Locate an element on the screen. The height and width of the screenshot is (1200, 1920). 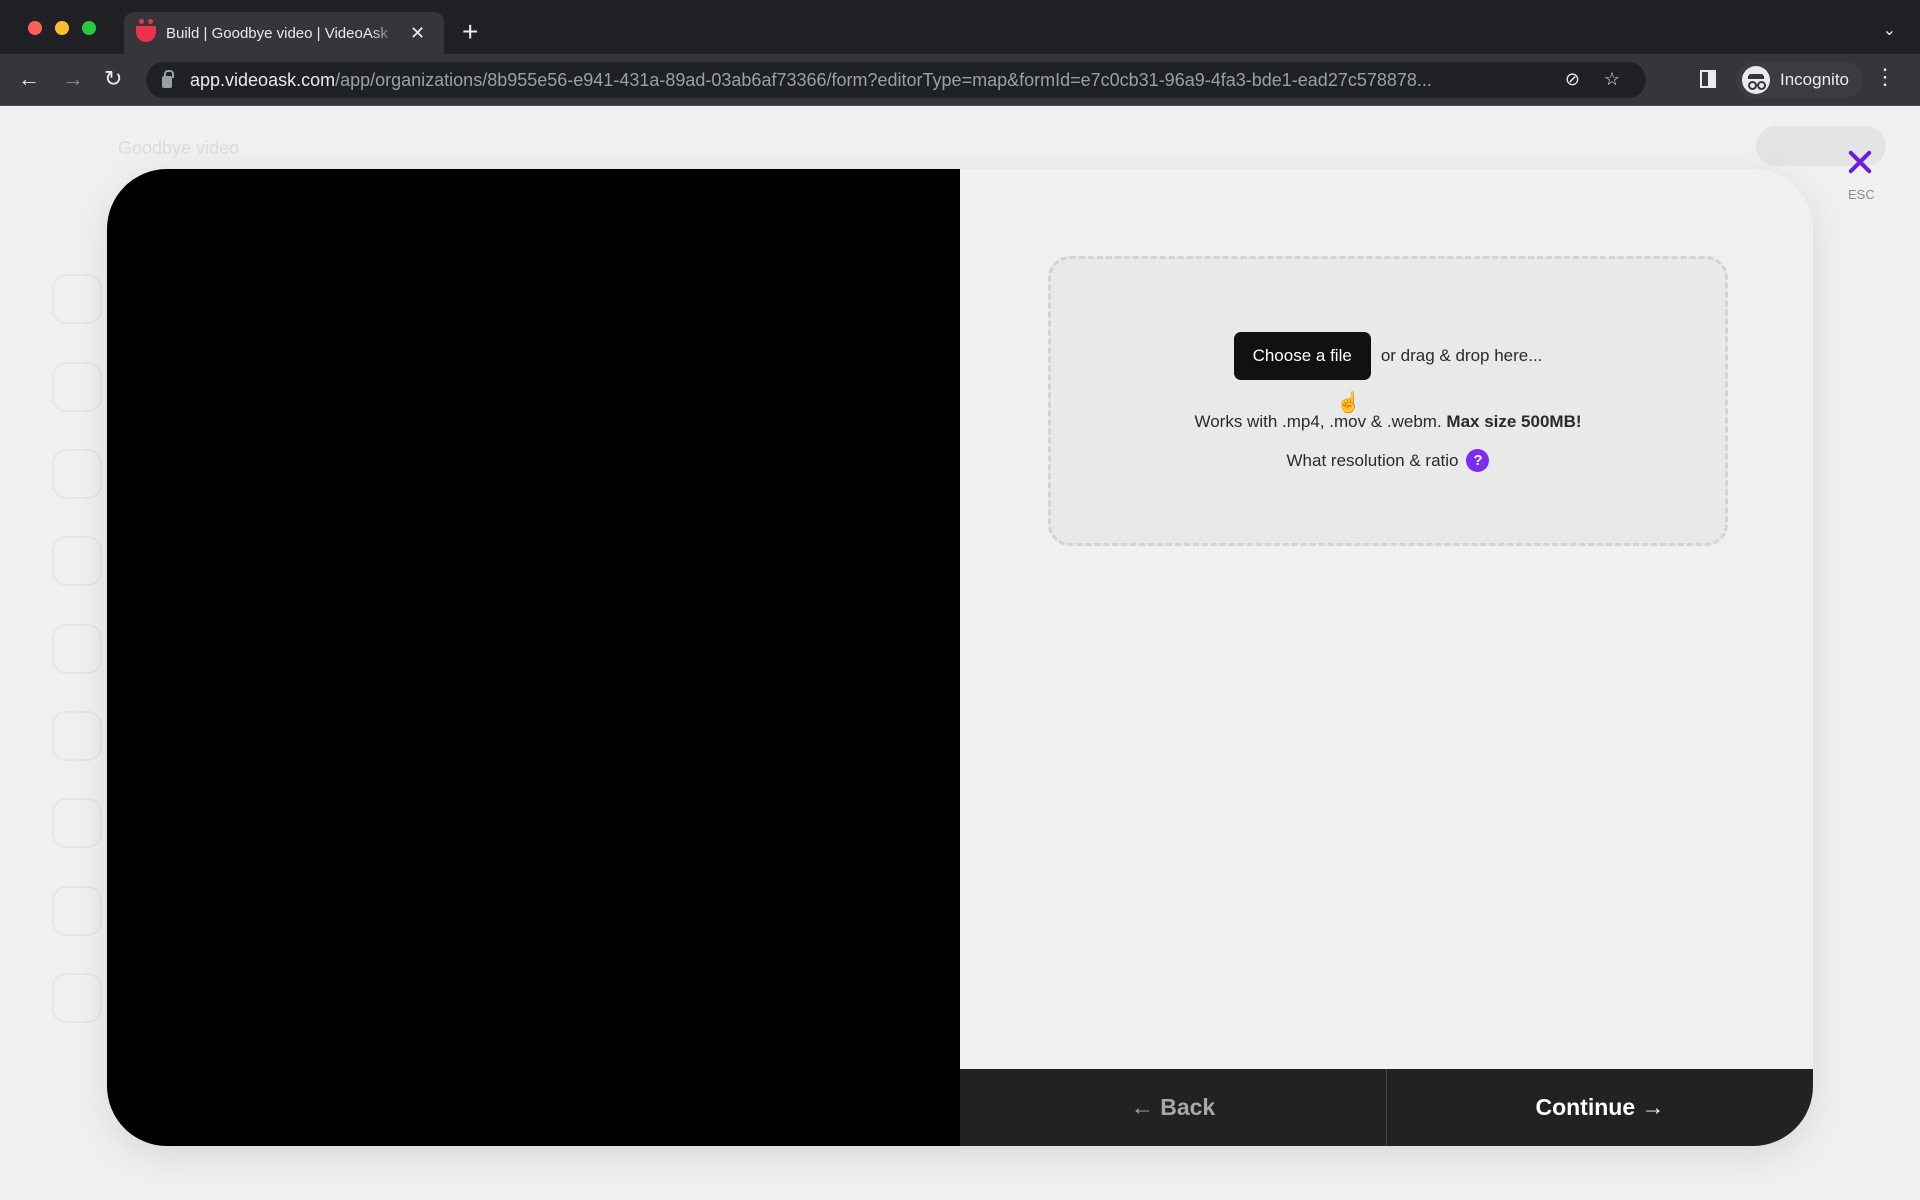
window-minimize-button is located at coordinates (62, 28).